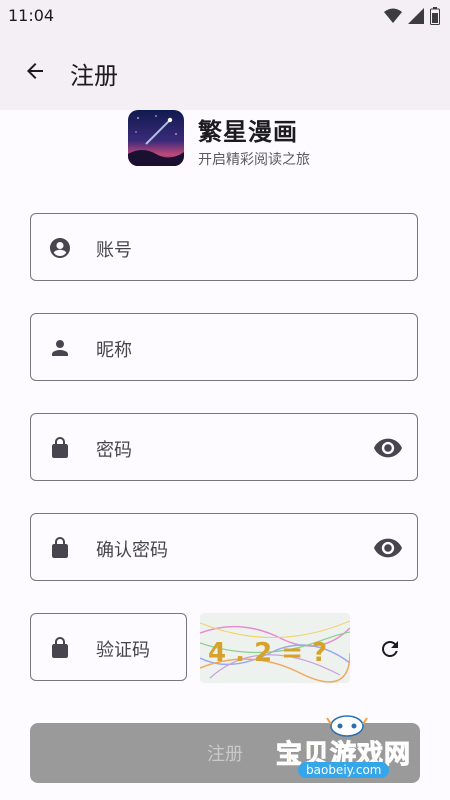 The image size is (450, 800). Describe the element at coordinates (94, 76) in the screenshot. I see `page-title: 注册` at that location.